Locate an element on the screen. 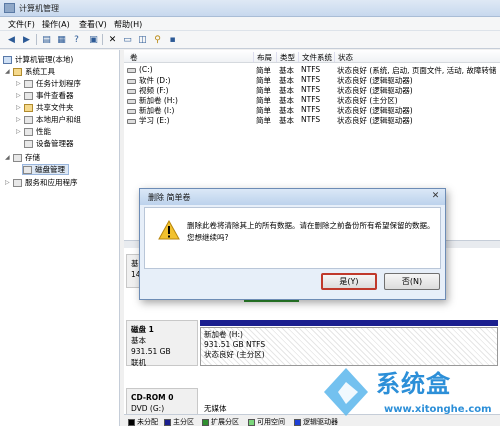  event-viewer-icon is located at coordinates (28, 95).